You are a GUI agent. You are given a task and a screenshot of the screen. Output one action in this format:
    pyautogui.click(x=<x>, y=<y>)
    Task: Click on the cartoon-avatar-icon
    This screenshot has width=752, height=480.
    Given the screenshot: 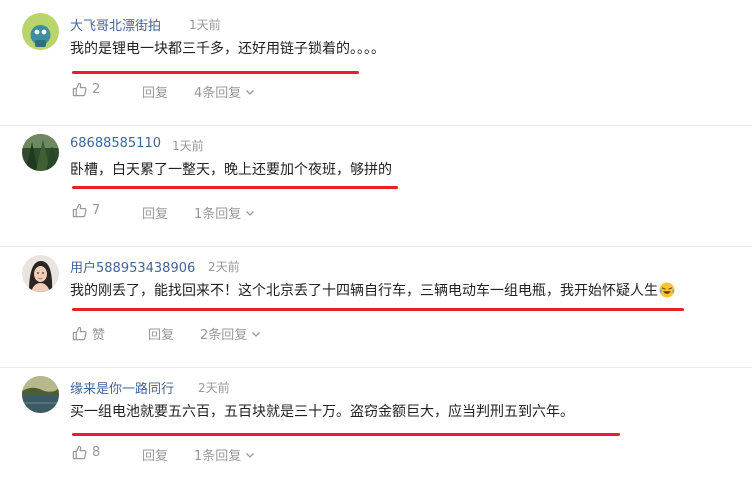 What is the action you would take?
    pyautogui.click(x=40, y=31)
    